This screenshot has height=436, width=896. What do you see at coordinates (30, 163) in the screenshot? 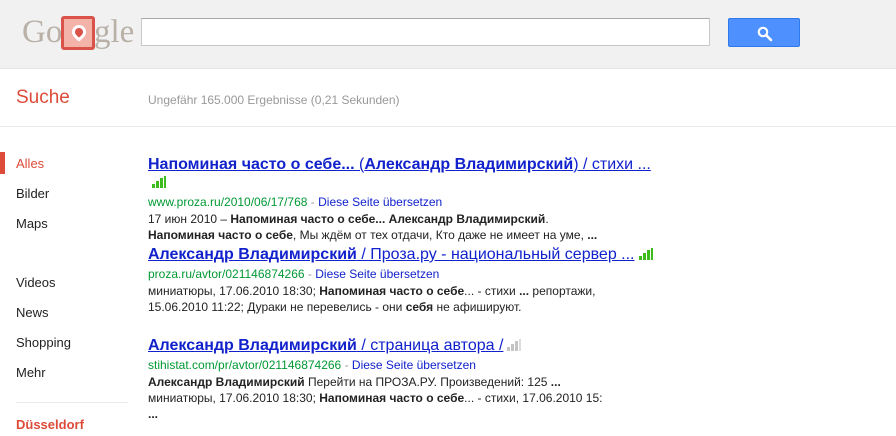
I see `nav-item-alles: Alles` at bounding box center [30, 163].